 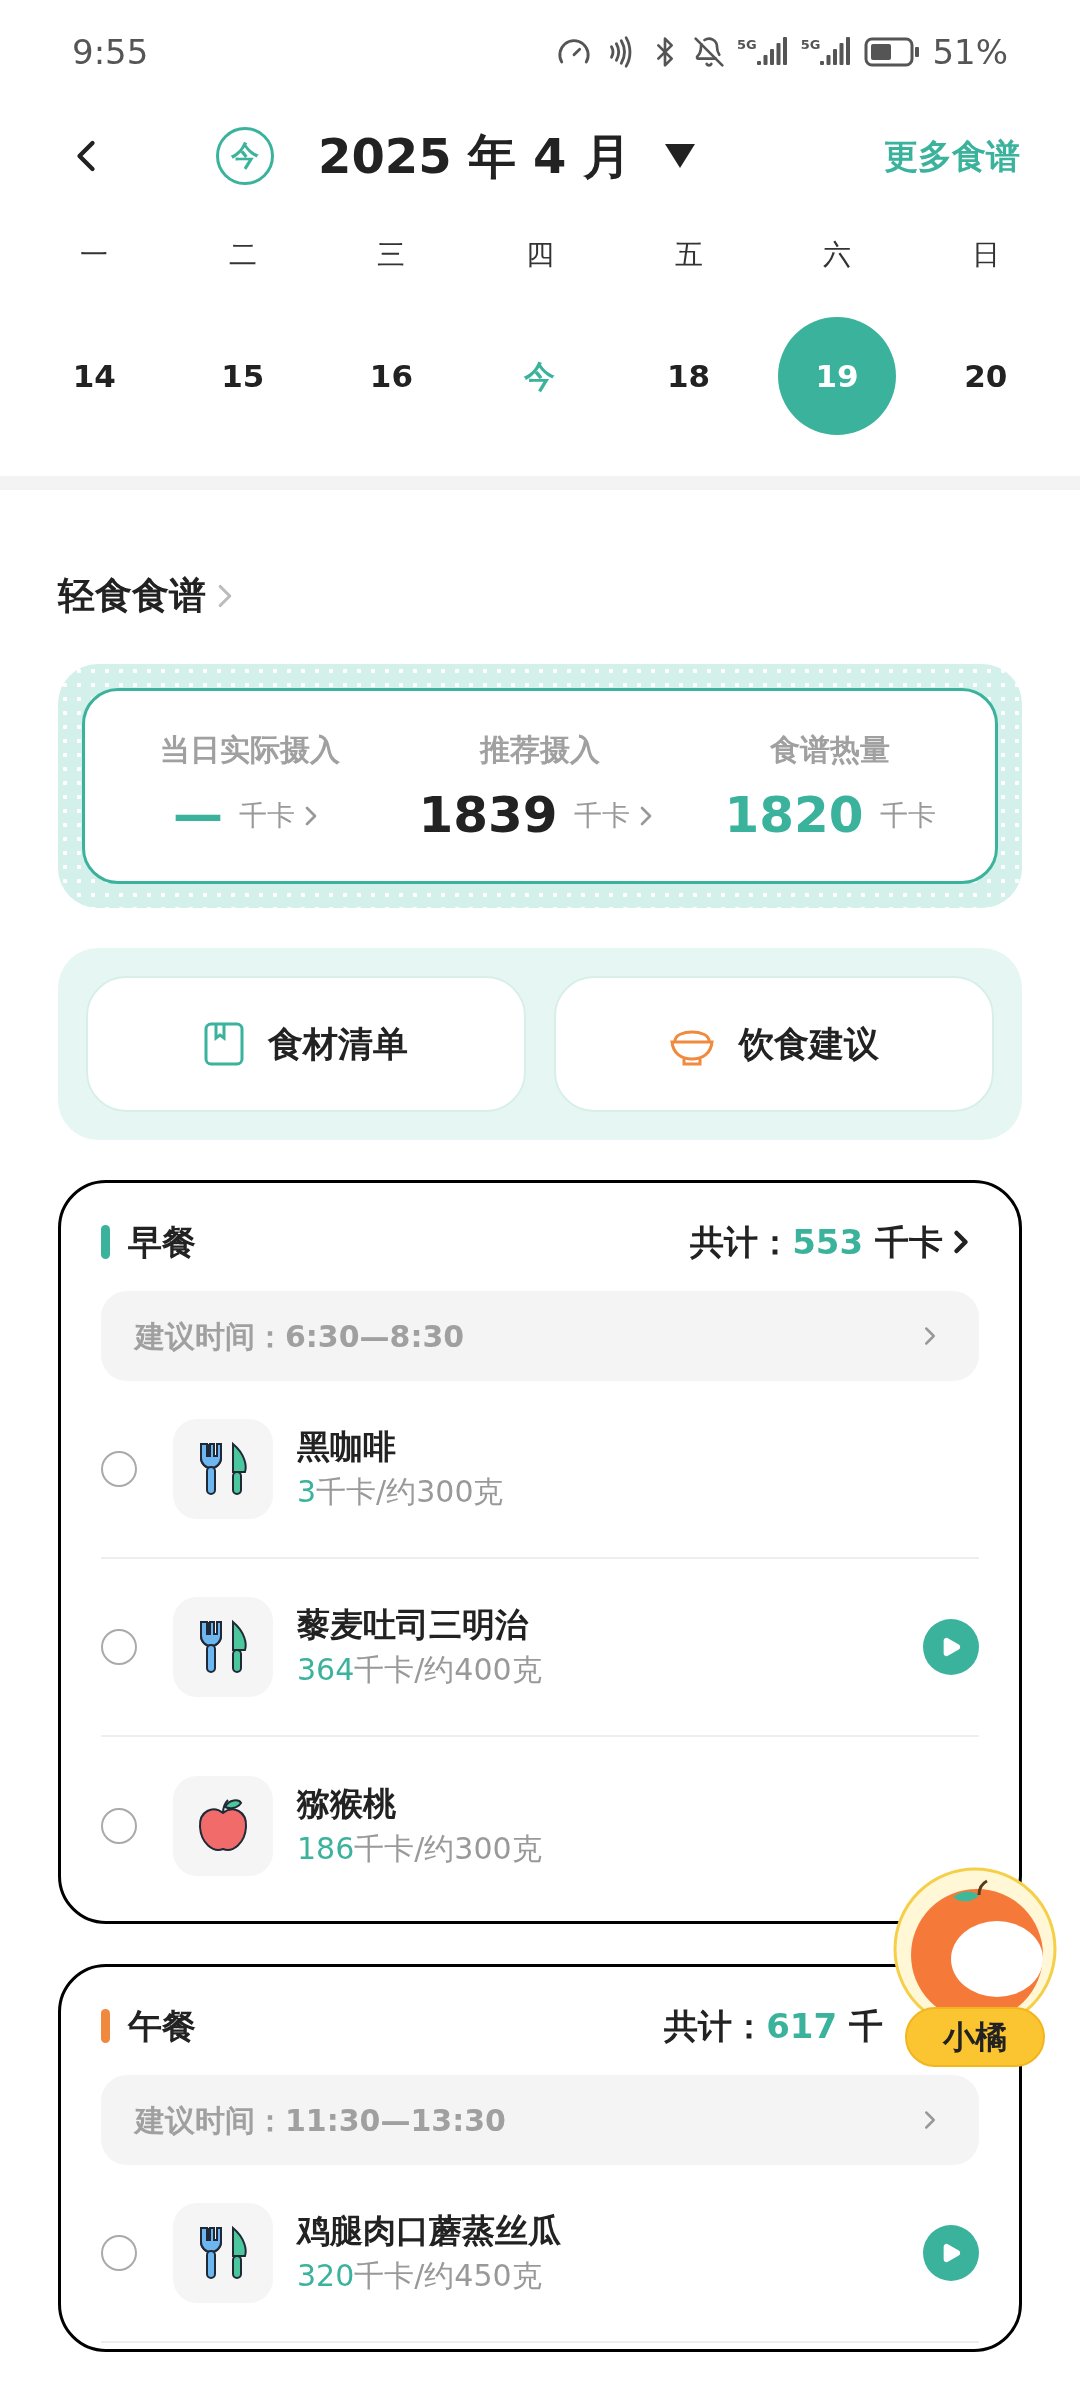 What do you see at coordinates (321, 2120) in the screenshot?
I see `suggested-time: 建议时间：11:30—13:30` at bounding box center [321, 2120].